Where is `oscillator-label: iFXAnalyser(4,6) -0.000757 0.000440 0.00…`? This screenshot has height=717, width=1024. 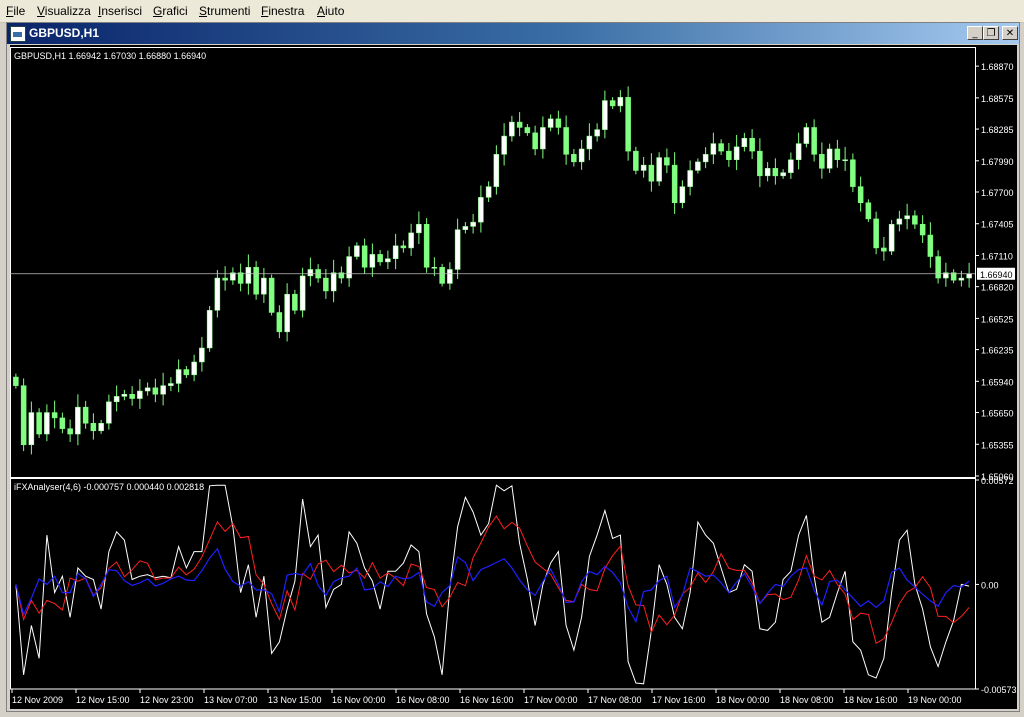 oscillator-label: iFXAnalyser(4,6) -0.000757 0.000440 0.00… is located at coordinates (109, 487).